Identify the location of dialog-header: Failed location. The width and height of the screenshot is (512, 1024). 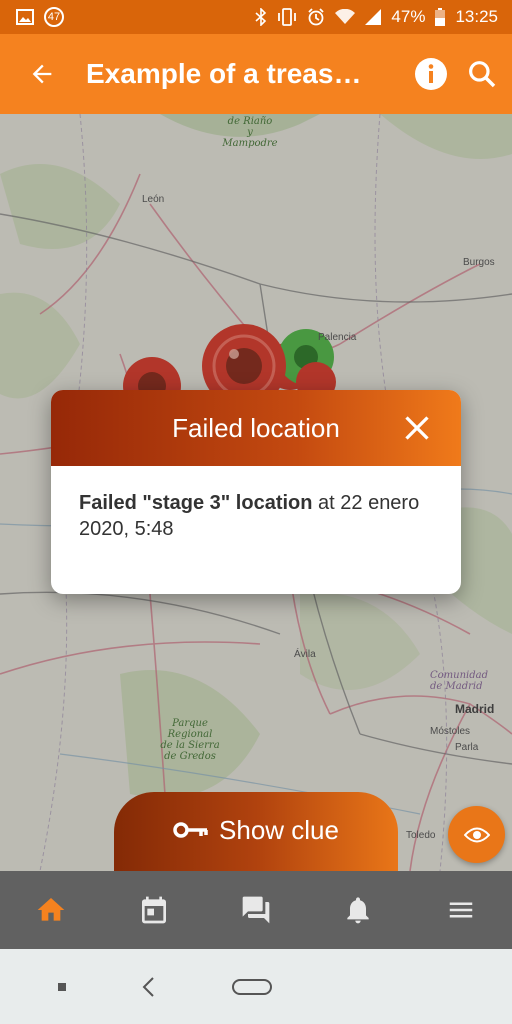
(256, 428).